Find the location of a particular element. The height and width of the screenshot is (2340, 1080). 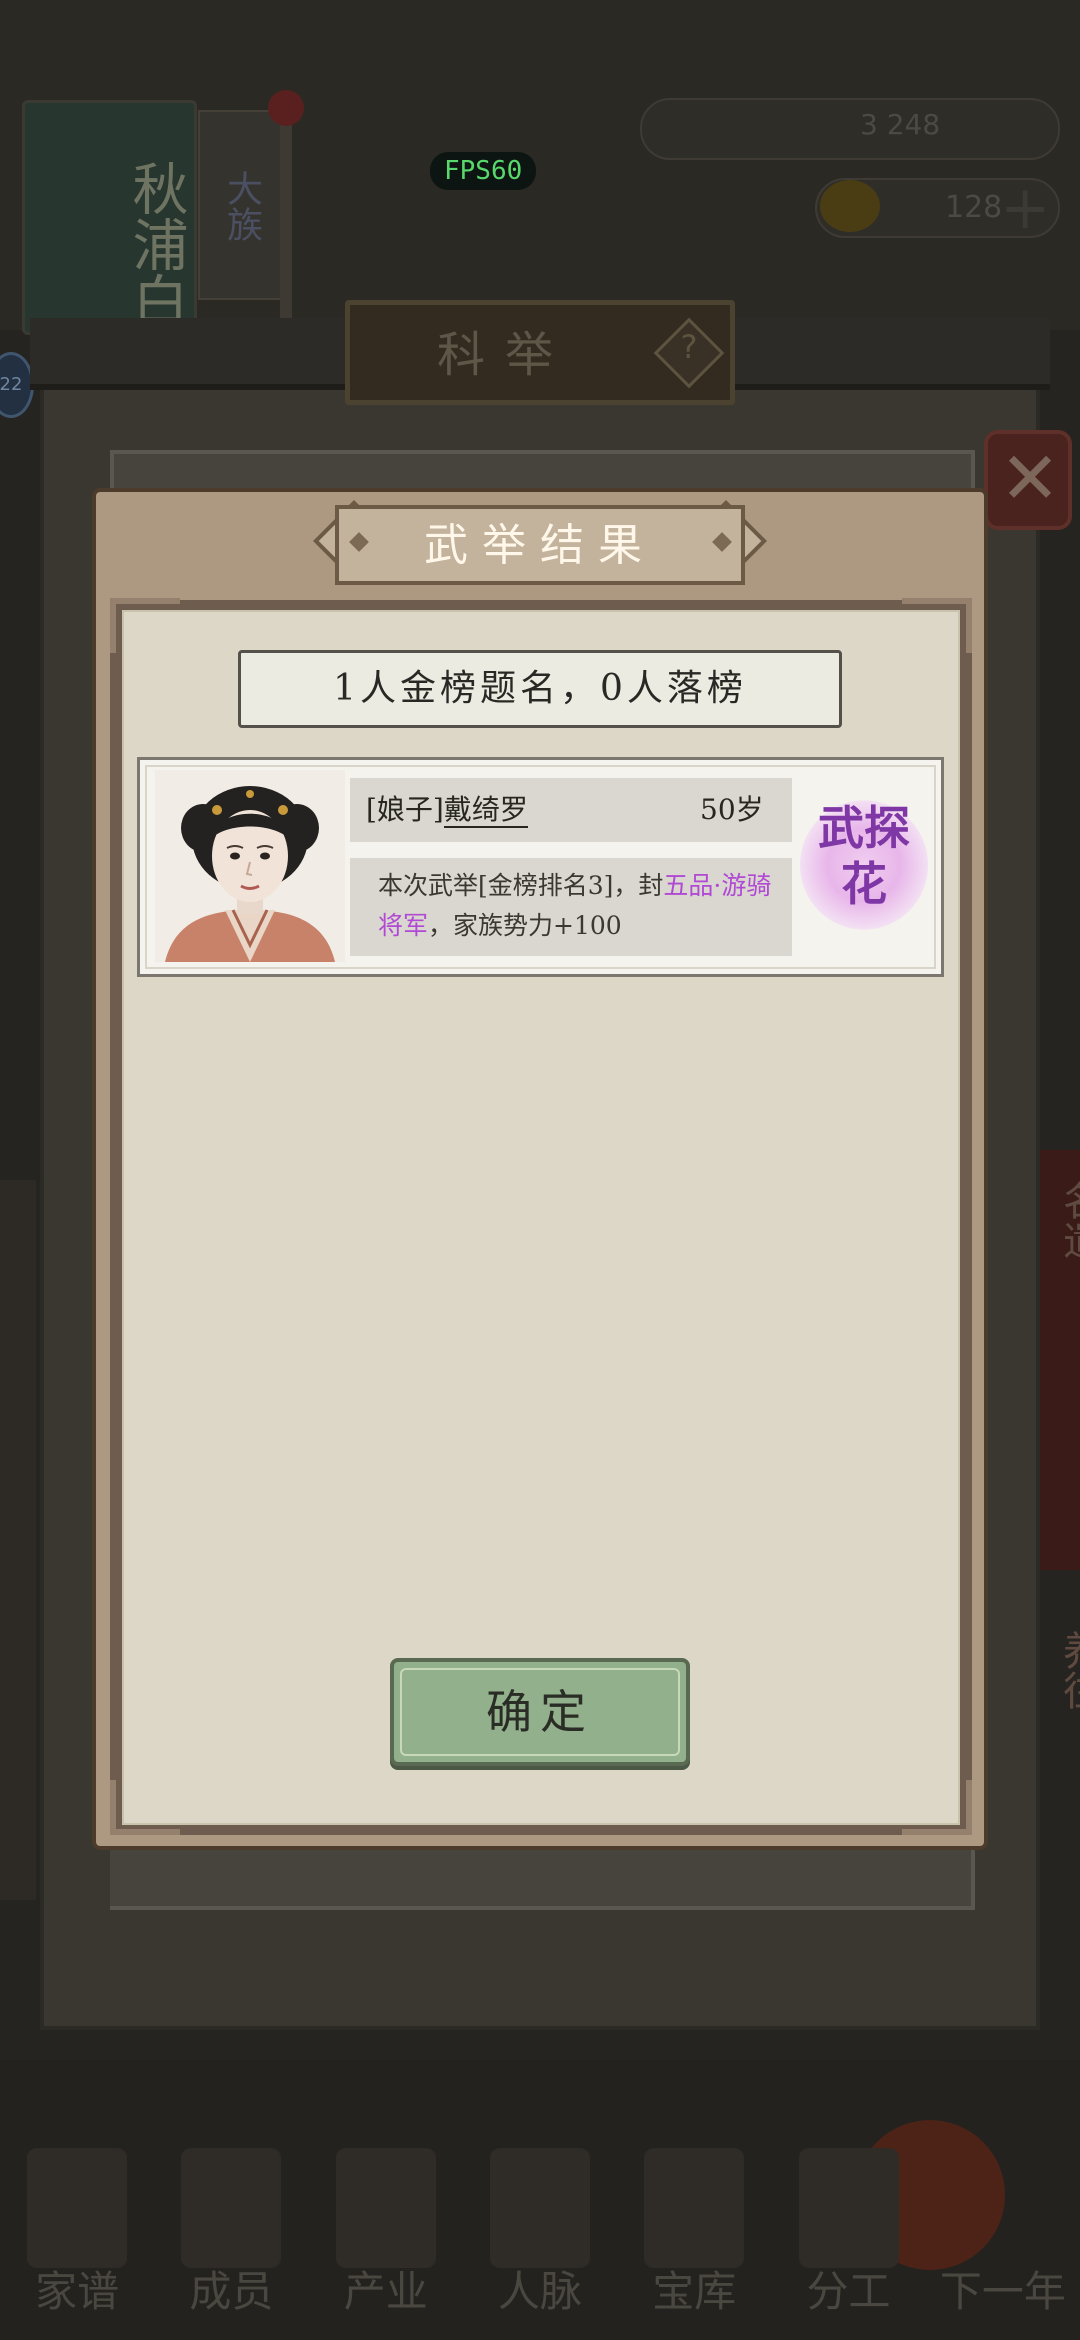

character-name-link: 戴绮罗 is located at coordinates (485, 810).